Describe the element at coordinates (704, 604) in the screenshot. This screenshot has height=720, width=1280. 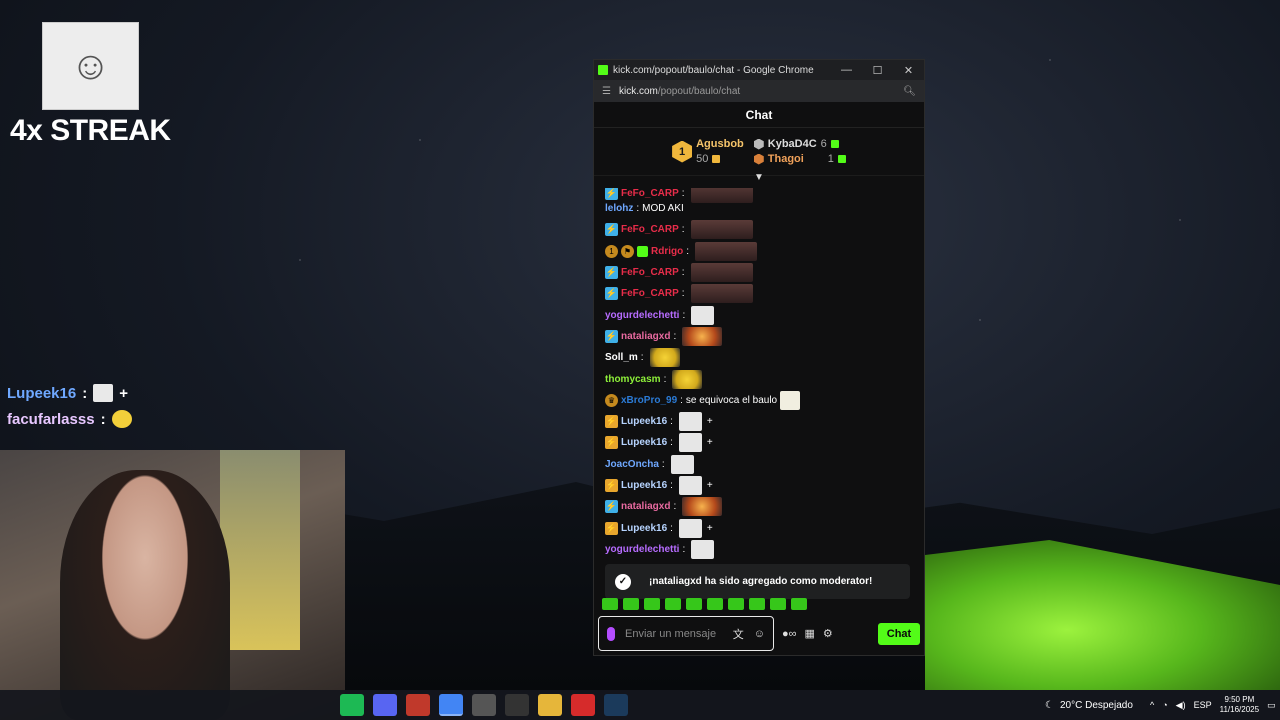
I see `quick-emote-bar` at that location.